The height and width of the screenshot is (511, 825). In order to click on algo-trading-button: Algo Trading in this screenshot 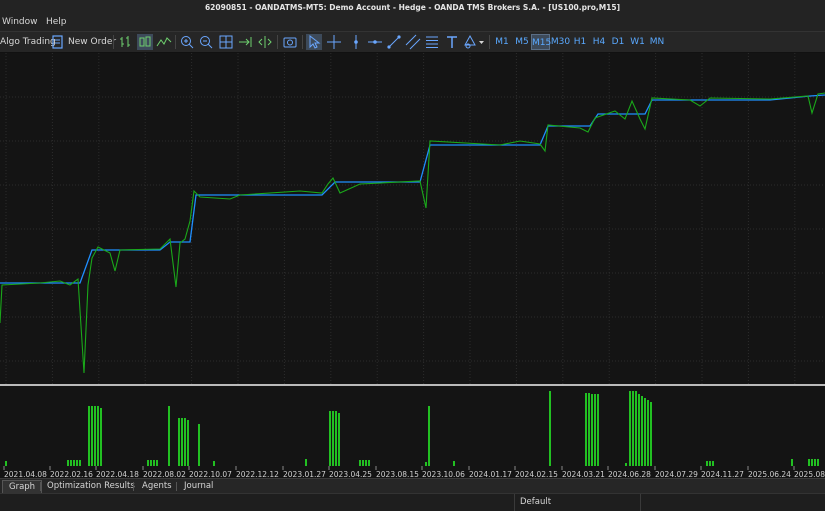, I will do `click(28, 42)`.